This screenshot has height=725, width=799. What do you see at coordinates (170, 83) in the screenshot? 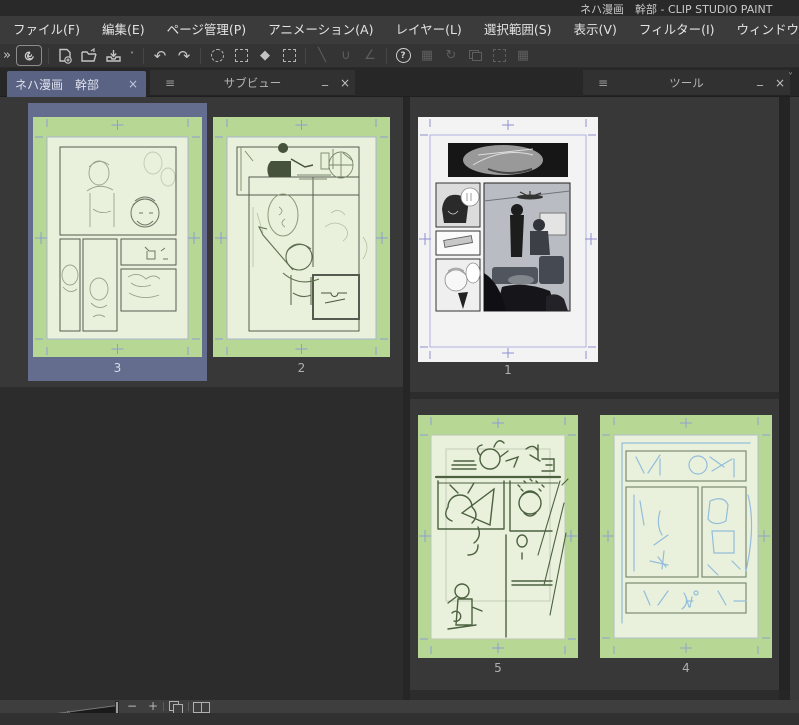
I see `subview-menu-icon: ≡` at bounding box center [170, 83].